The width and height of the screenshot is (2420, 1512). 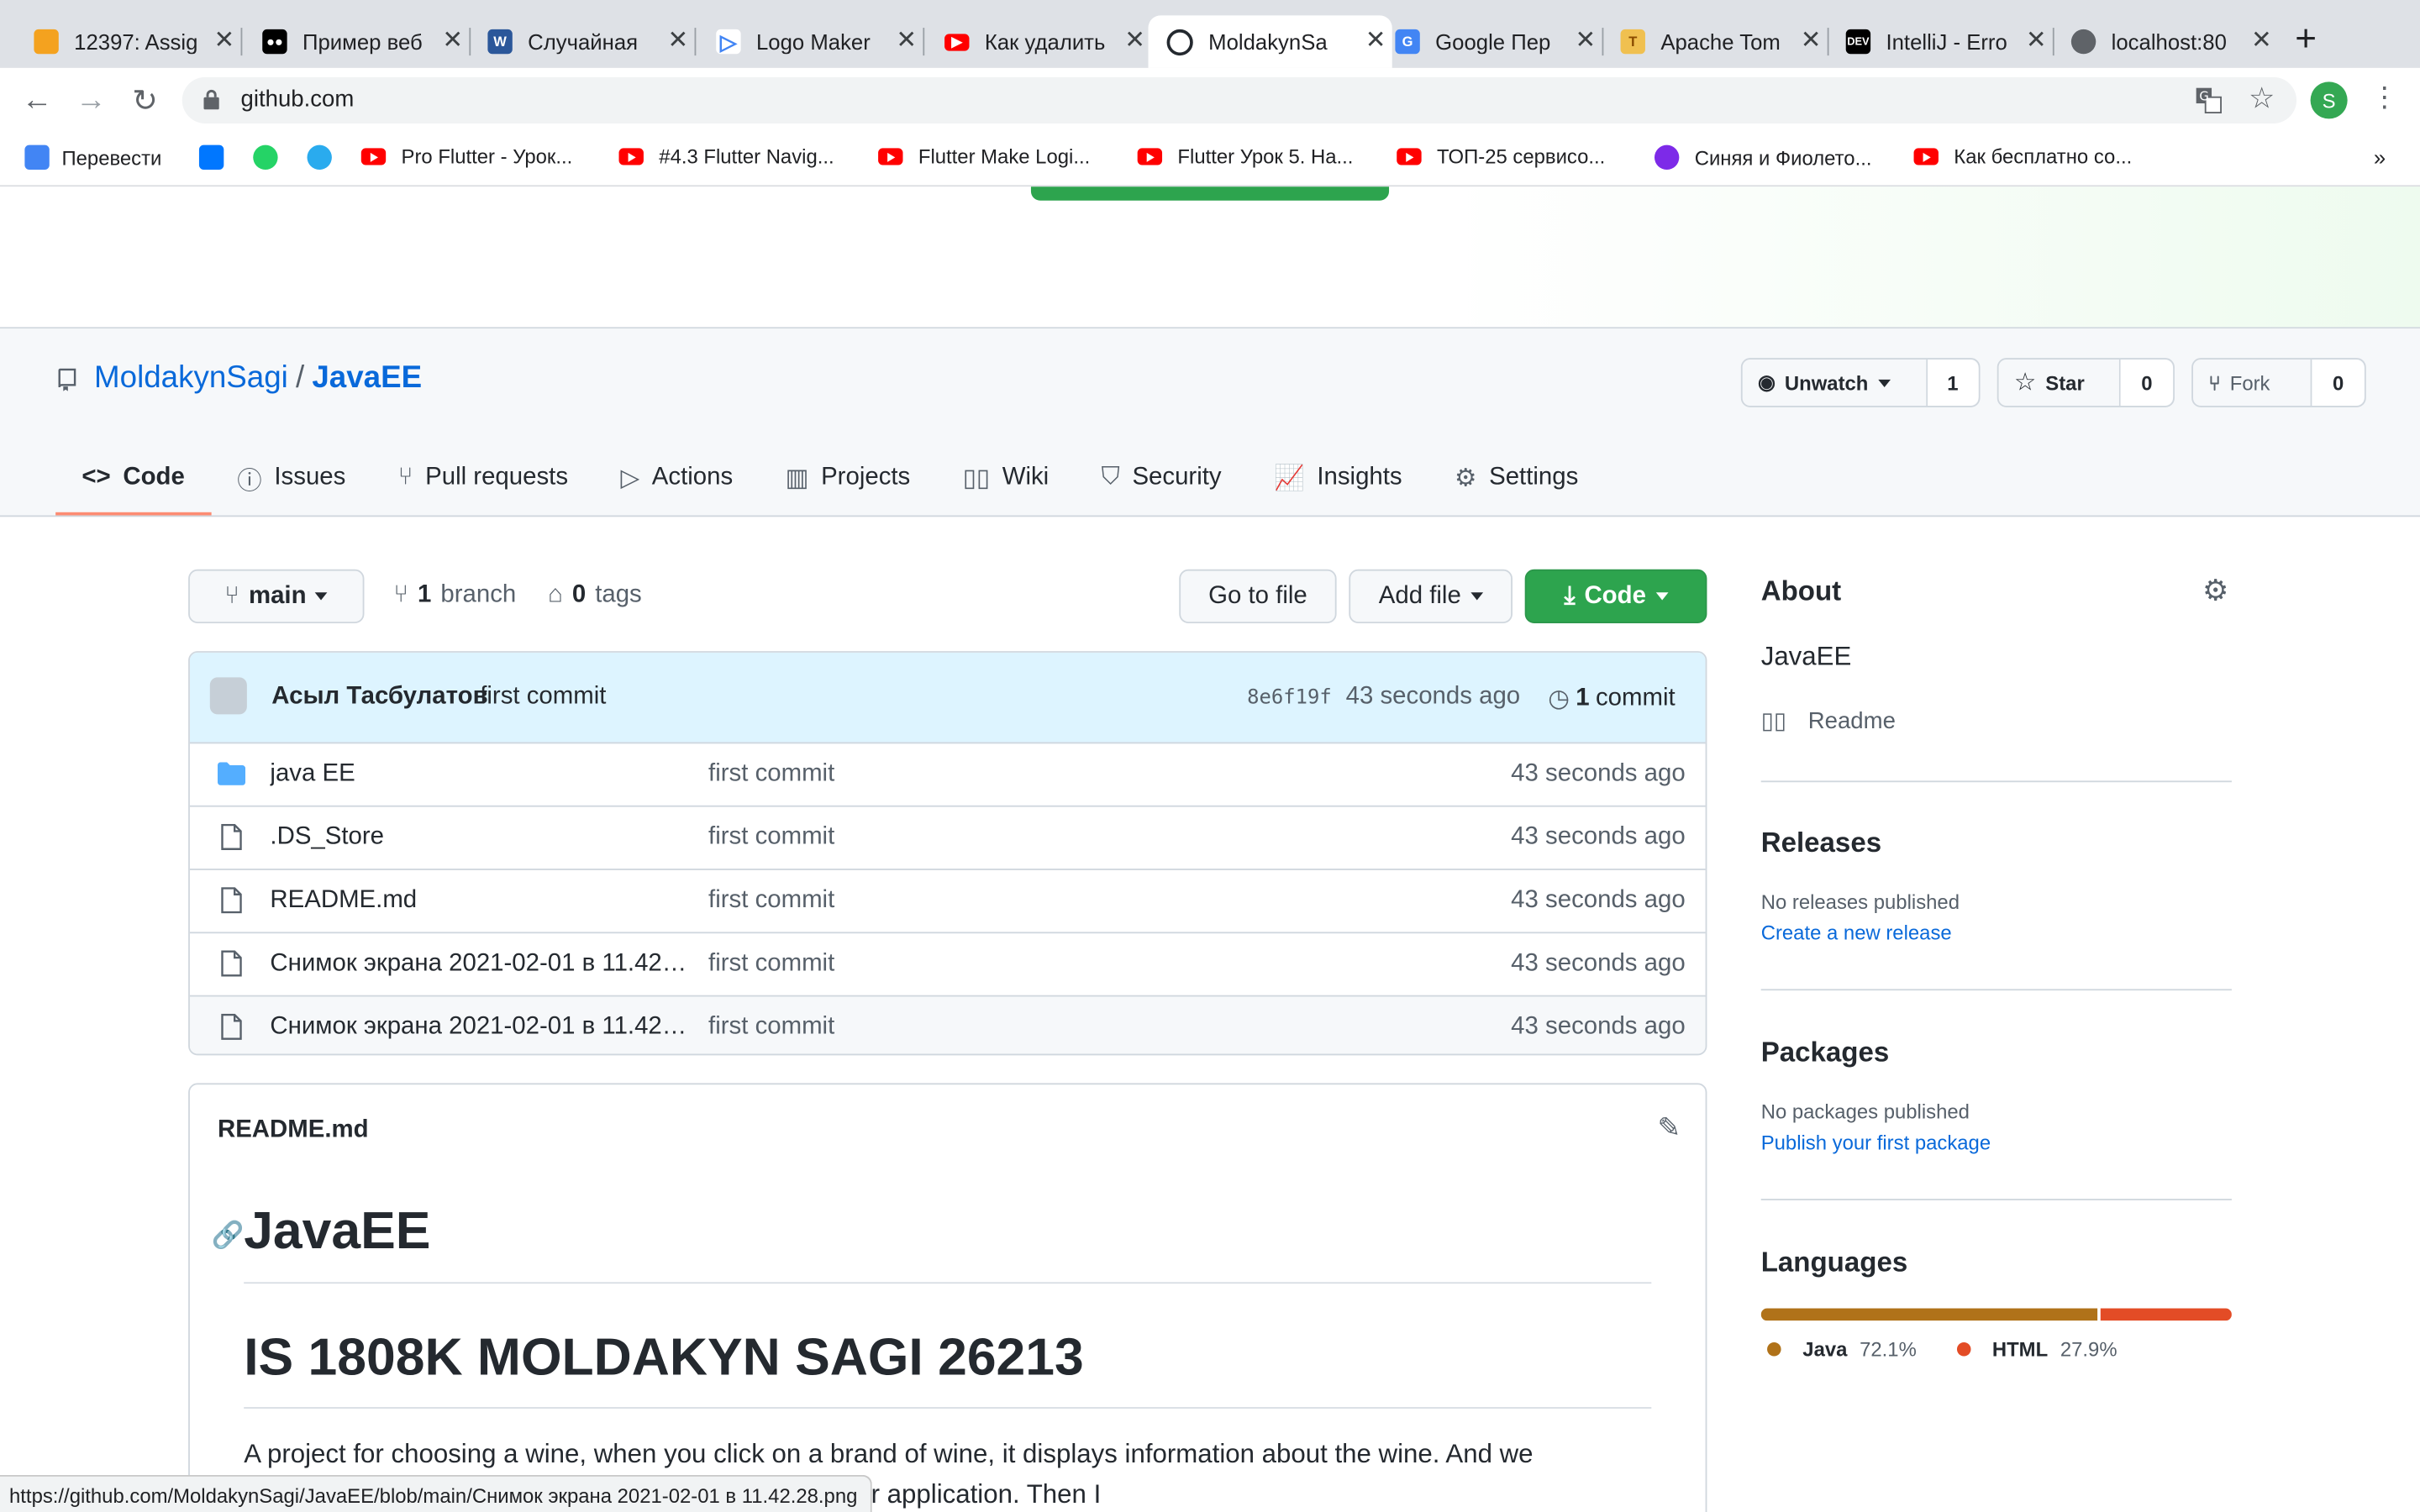 I want to click on browser-tab: 12397: Assig ✕, so click(x=131, y=41).